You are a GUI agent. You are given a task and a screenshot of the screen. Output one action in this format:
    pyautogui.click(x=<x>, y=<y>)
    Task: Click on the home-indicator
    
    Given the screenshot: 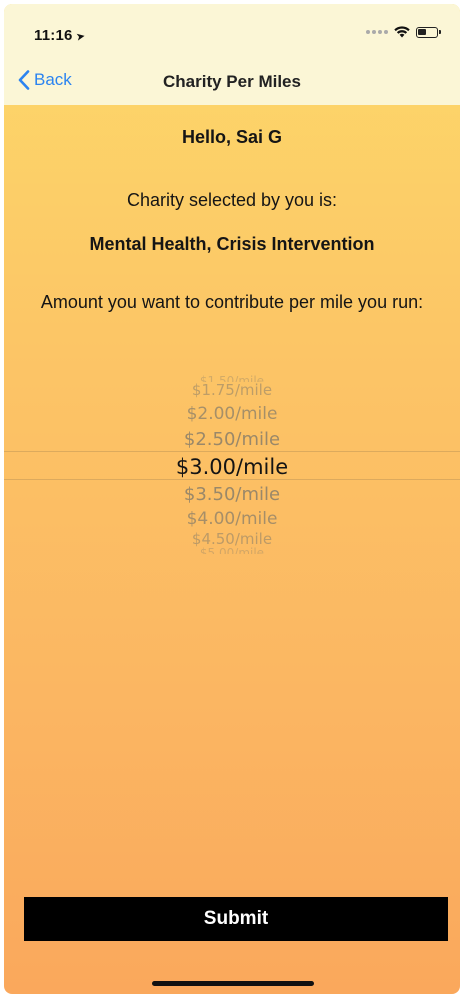 What is the action you would take?
    pyautogui.click(x=233, y=983)
    